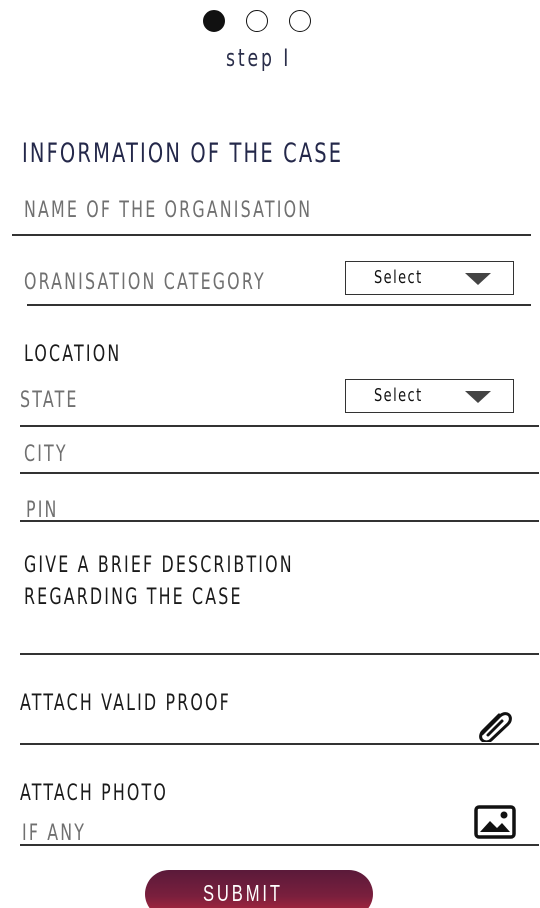 The image size is (540, 908). Describe the element at coordinates (279, 636) in the screenshot. I see `description-input` at that location.